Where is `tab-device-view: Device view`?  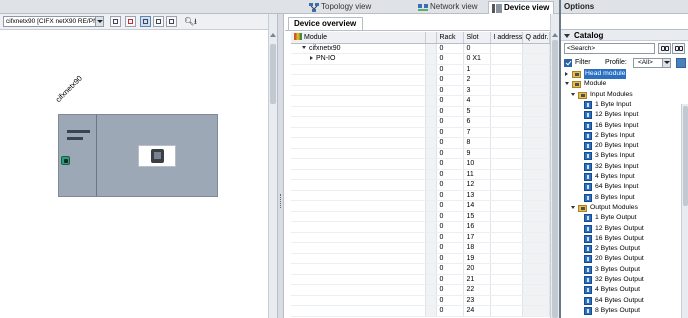 tab-device-view: Device view is located at coordinates (521, 7).